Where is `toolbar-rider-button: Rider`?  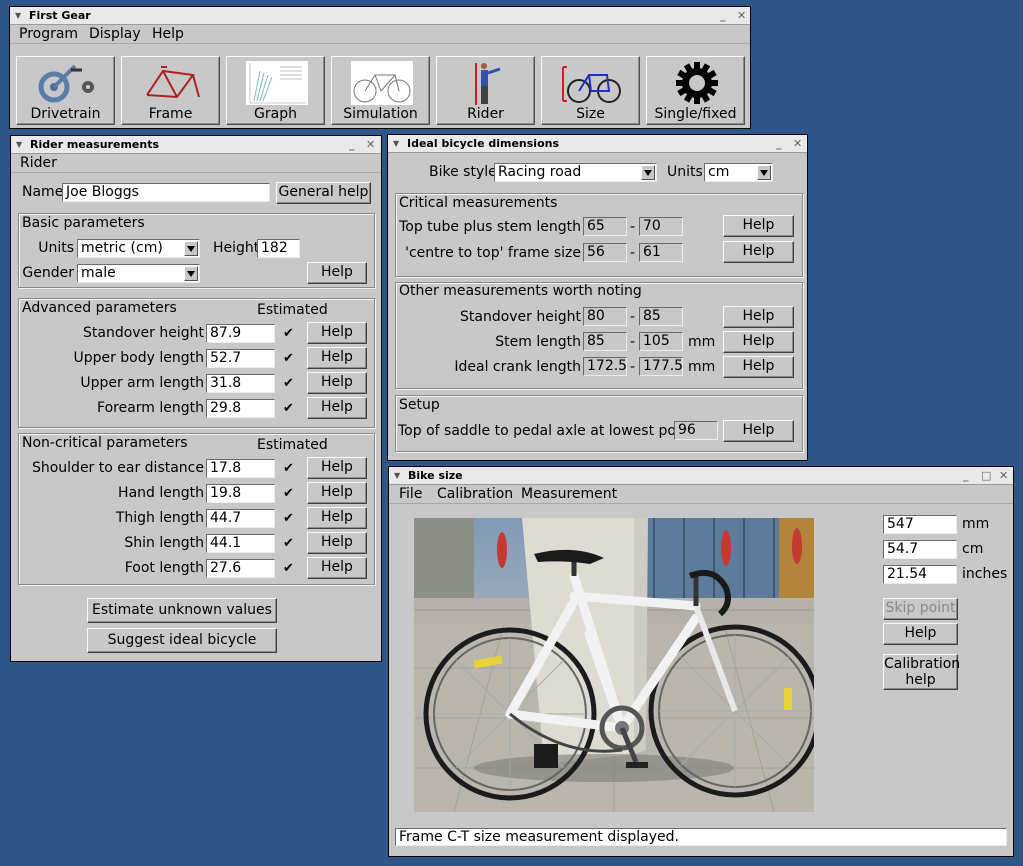 toolbar-rider-button: Rider is located at coordinates (485, 90).